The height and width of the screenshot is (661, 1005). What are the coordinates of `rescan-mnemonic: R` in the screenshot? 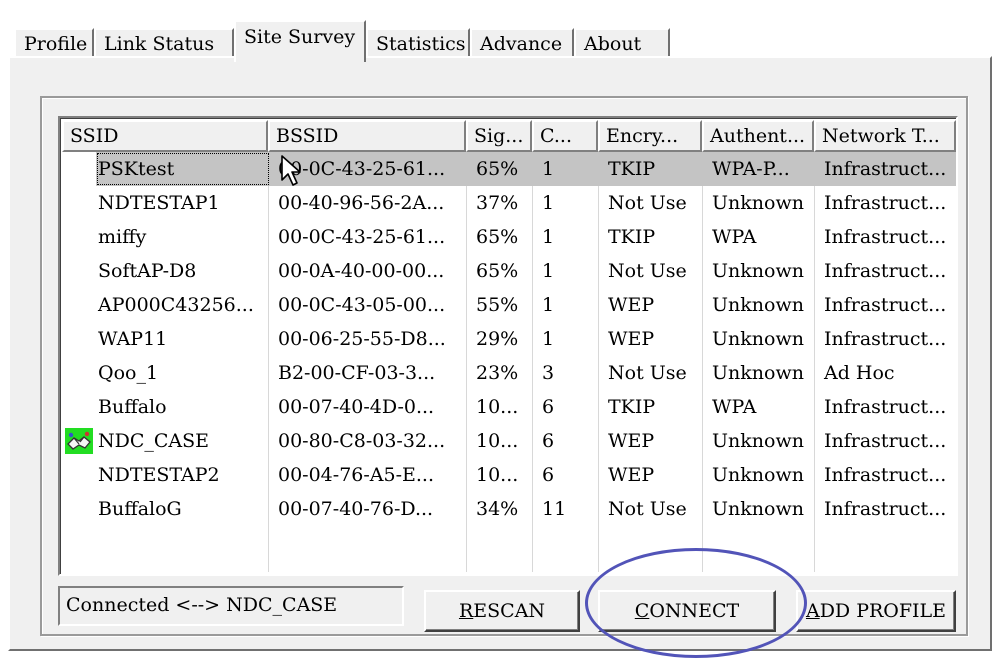 It's located at (466, 611).